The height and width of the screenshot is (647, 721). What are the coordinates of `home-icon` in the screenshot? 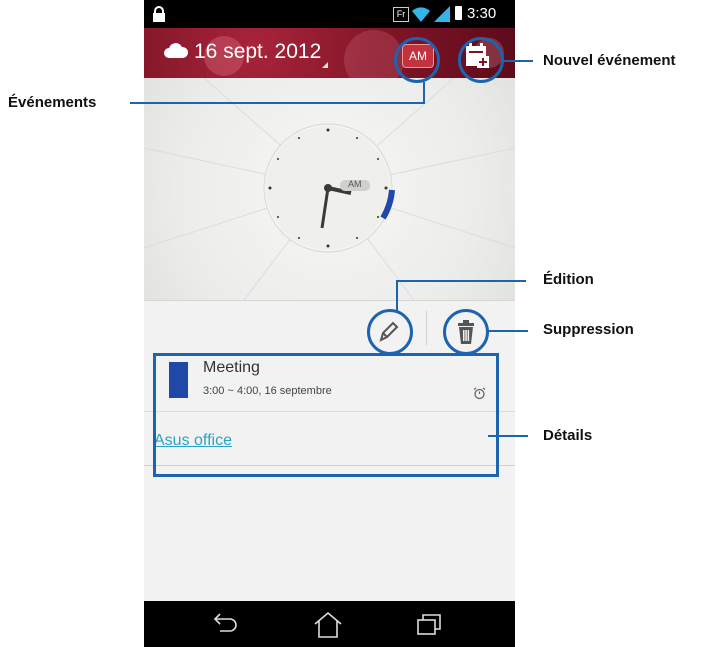 It's located at (328, 625).